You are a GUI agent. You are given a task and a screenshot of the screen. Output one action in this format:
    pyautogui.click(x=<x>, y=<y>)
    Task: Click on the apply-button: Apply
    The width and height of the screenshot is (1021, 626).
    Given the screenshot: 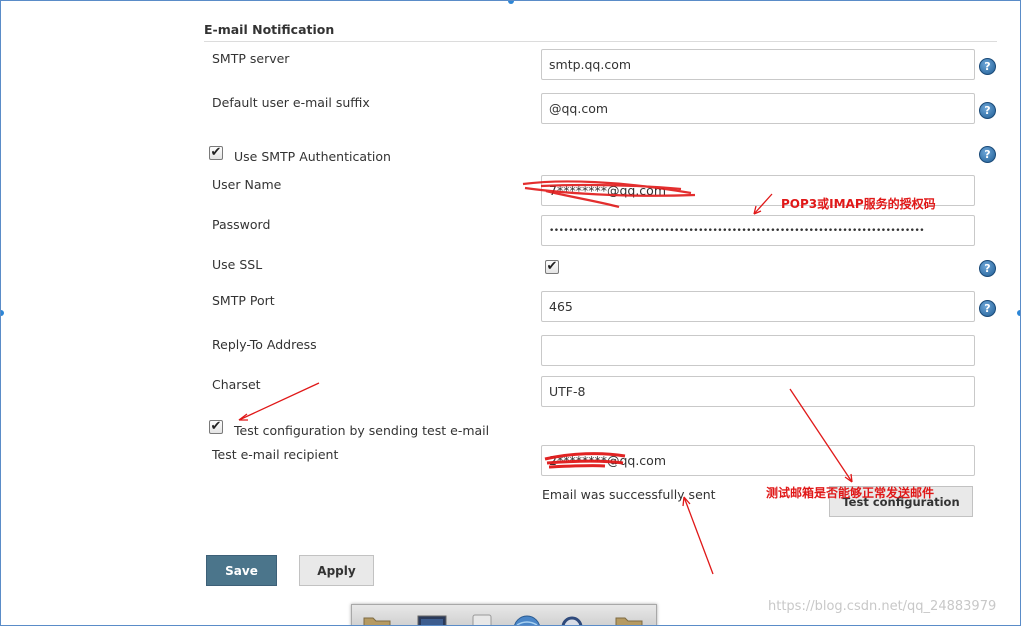 What is the action you would take?
    pyautogui.click(x=336, y=570)
    